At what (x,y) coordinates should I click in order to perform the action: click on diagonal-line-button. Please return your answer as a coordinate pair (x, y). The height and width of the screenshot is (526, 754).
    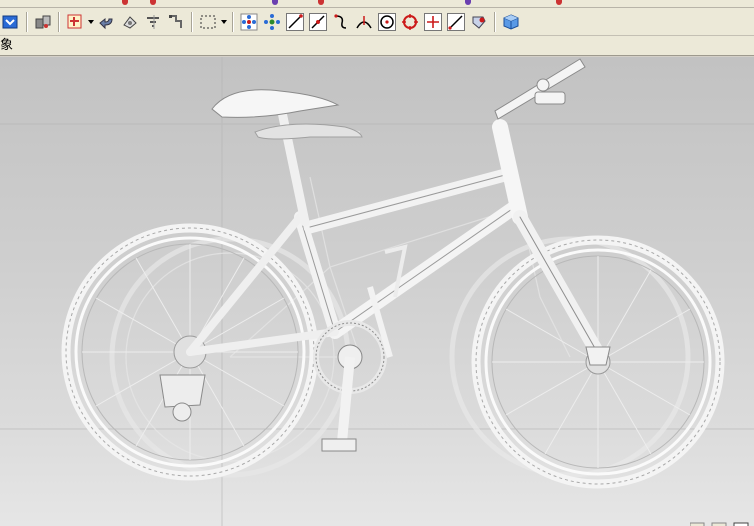
    Looking at the image, I should click on (456, 22).